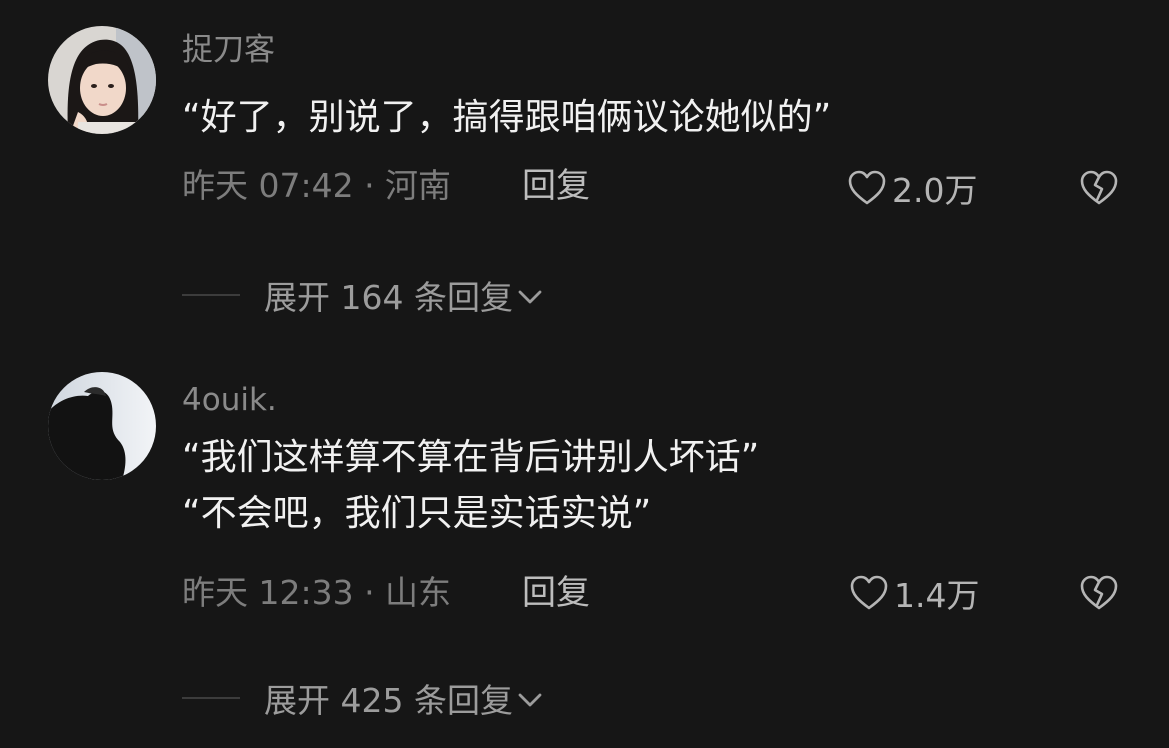 This screenshot has width=1169, height=748. Describe the element at coordinates (317, 185) in the screenshot. I see `comment-meta: 昨天 07:42 · 河南` at that location.